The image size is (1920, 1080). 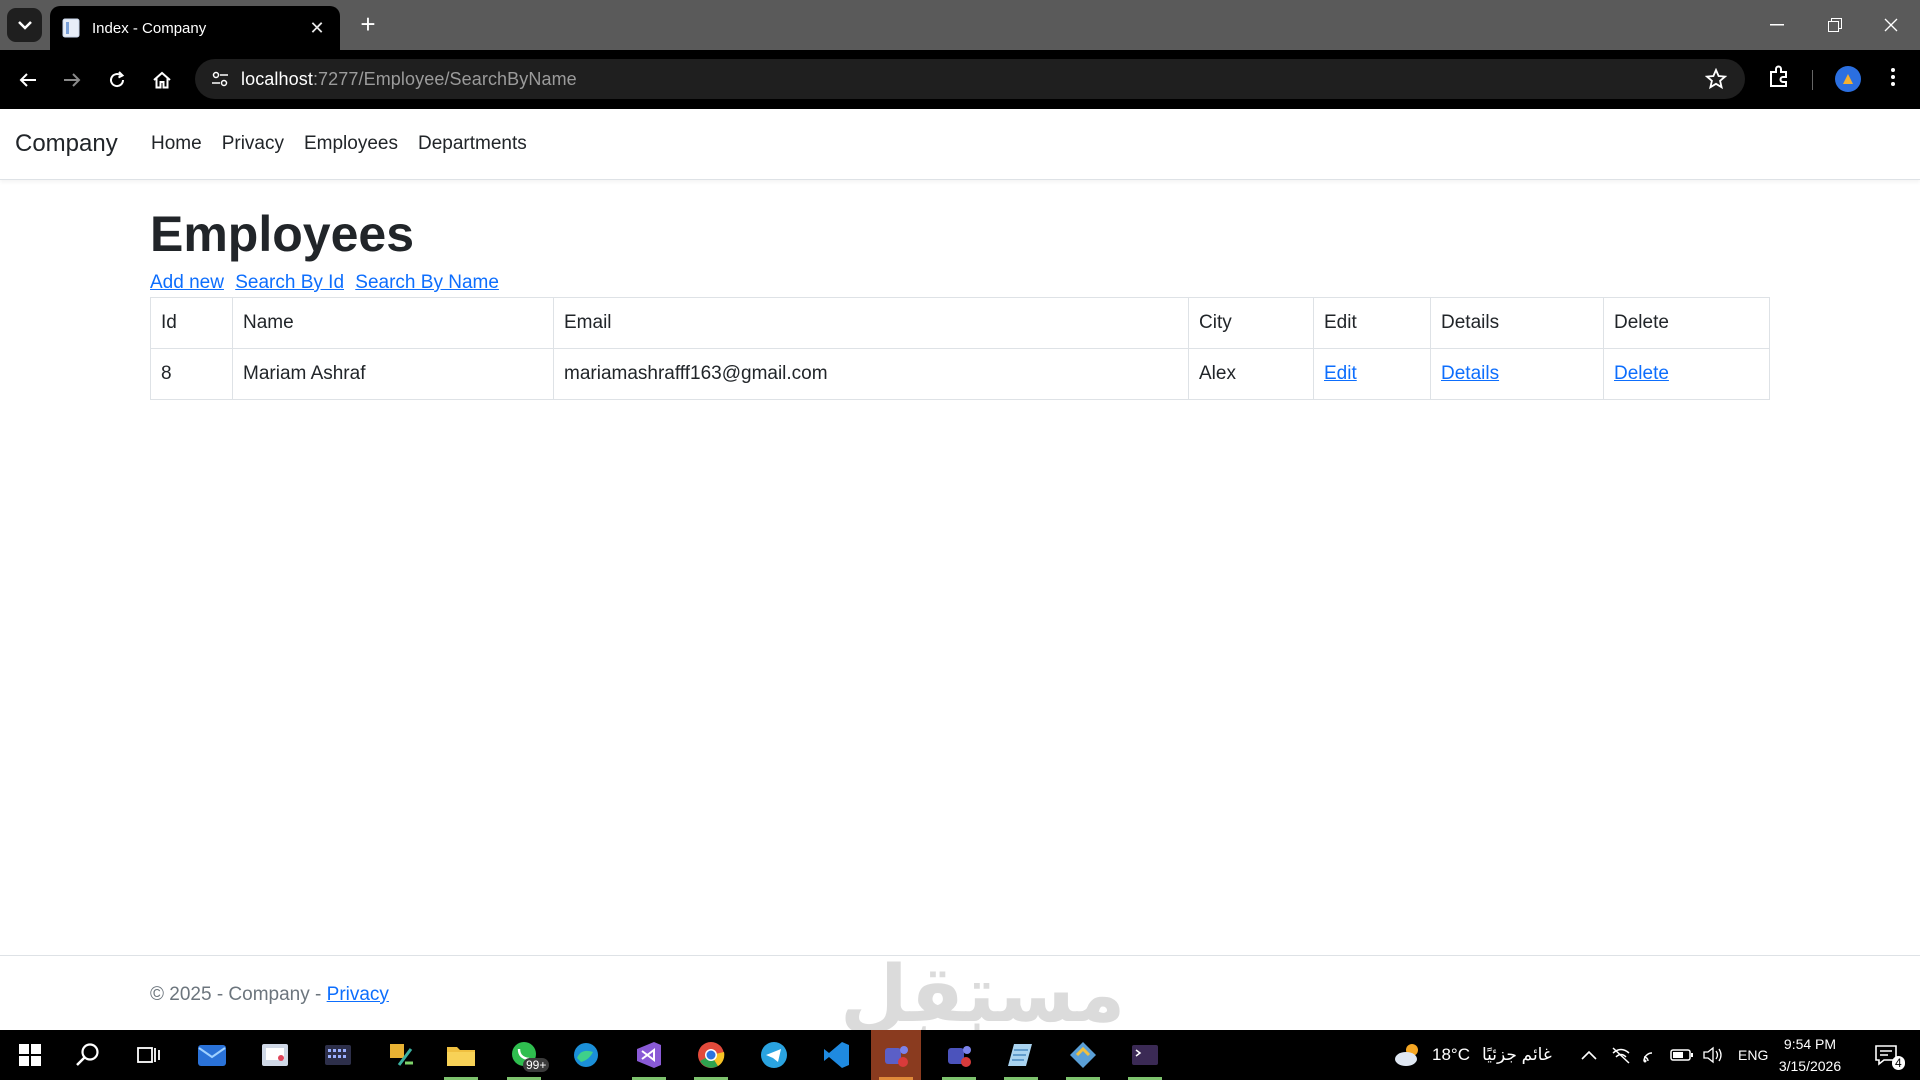 I want to click on bookmark-star-icon, so click(x=1716, y=81).